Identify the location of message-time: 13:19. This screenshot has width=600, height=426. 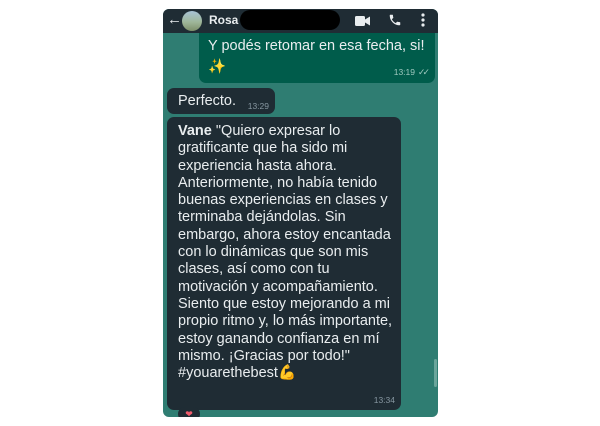
(404, 72).